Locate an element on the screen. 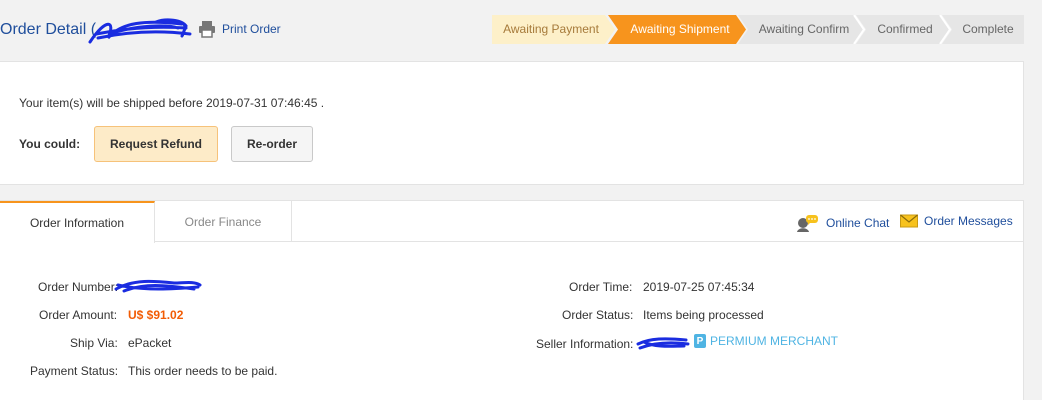 This screenshot has width=1042, height=400. reorder-button: Re-order is located at coordinates (272, 144).